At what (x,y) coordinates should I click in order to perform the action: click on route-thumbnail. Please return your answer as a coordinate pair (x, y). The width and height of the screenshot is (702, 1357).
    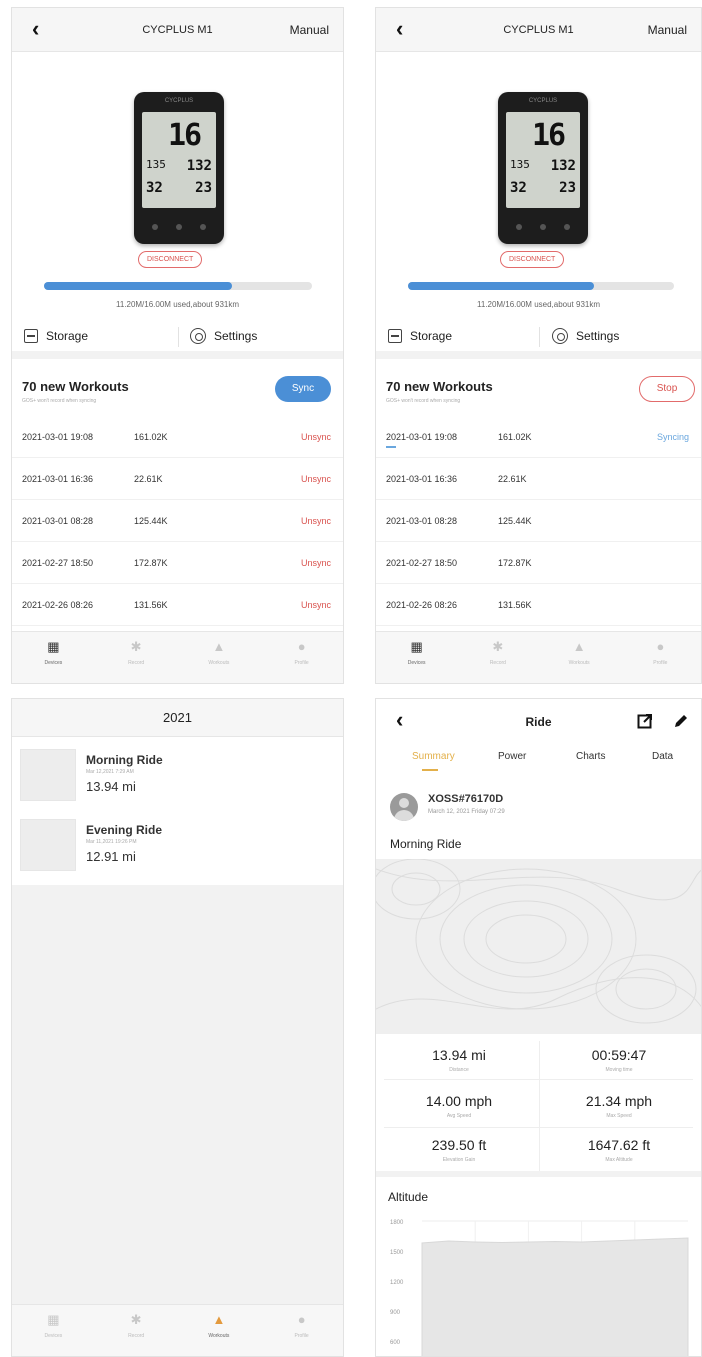
    Looking at the image, I should click on (48, 775).